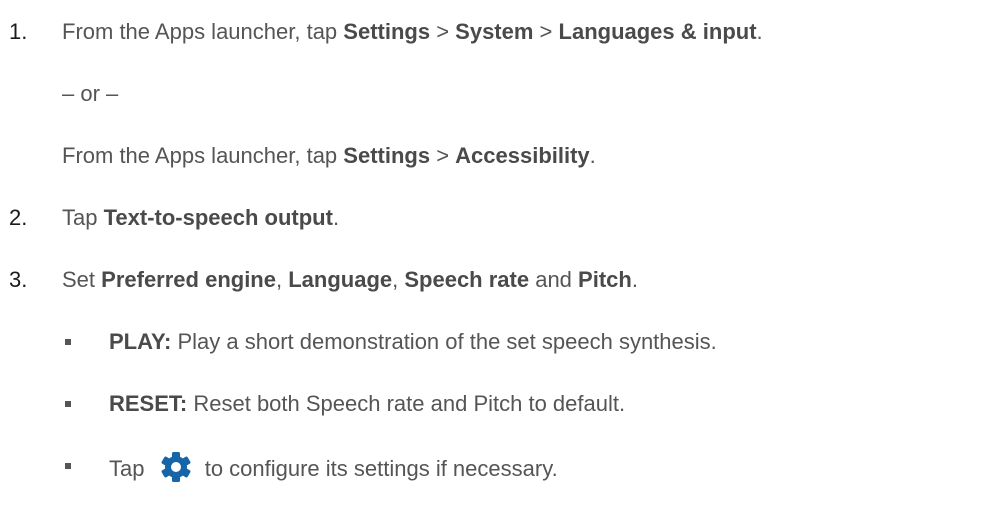  What do you see at coordinates (82, 279) in the screenshot?
I see `step-text-prefix: Set` at bounding box center [82, 279].